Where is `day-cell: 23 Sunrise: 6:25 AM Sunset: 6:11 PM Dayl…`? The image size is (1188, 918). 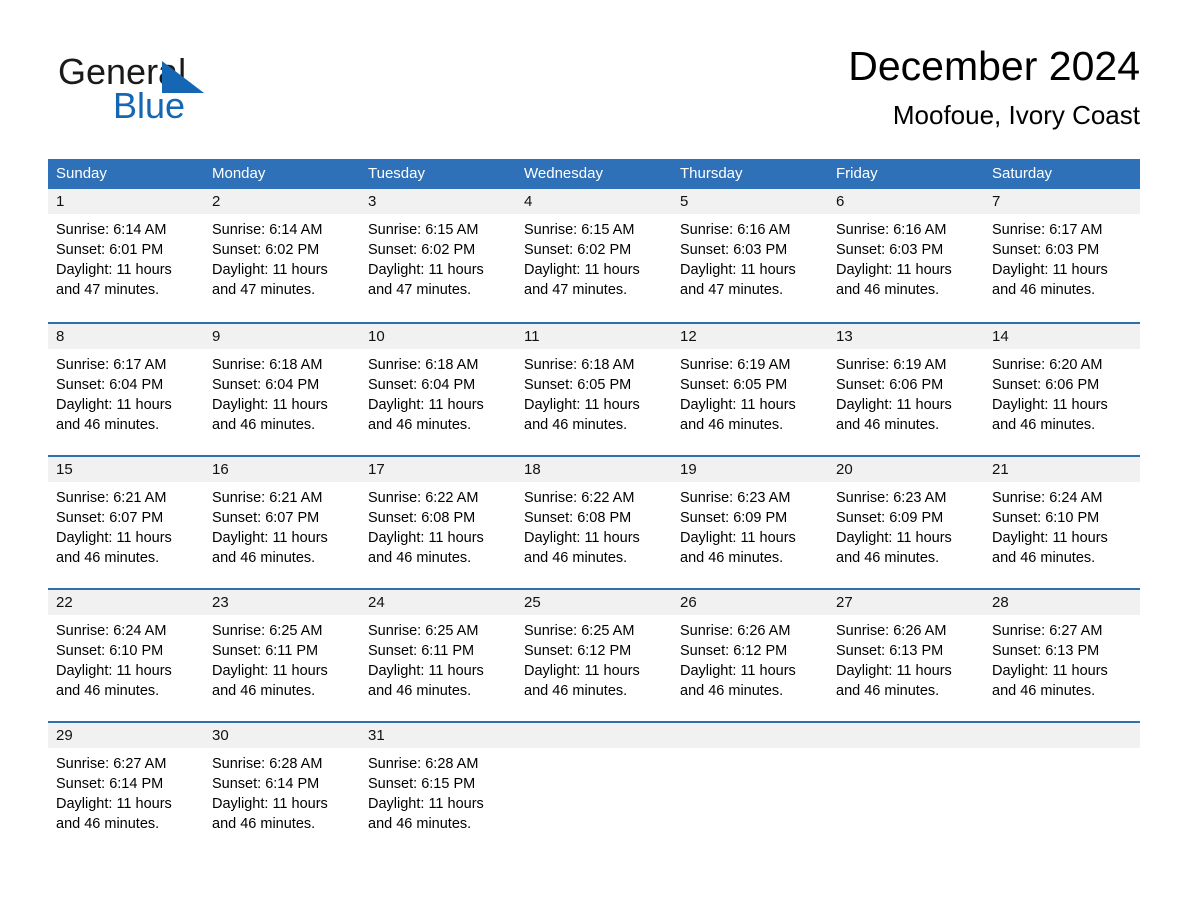 day-cell: 23 Sunrise: 6:25 AM Sunset: 6:11 PM Dayl… is located at coordinates (282, 655).